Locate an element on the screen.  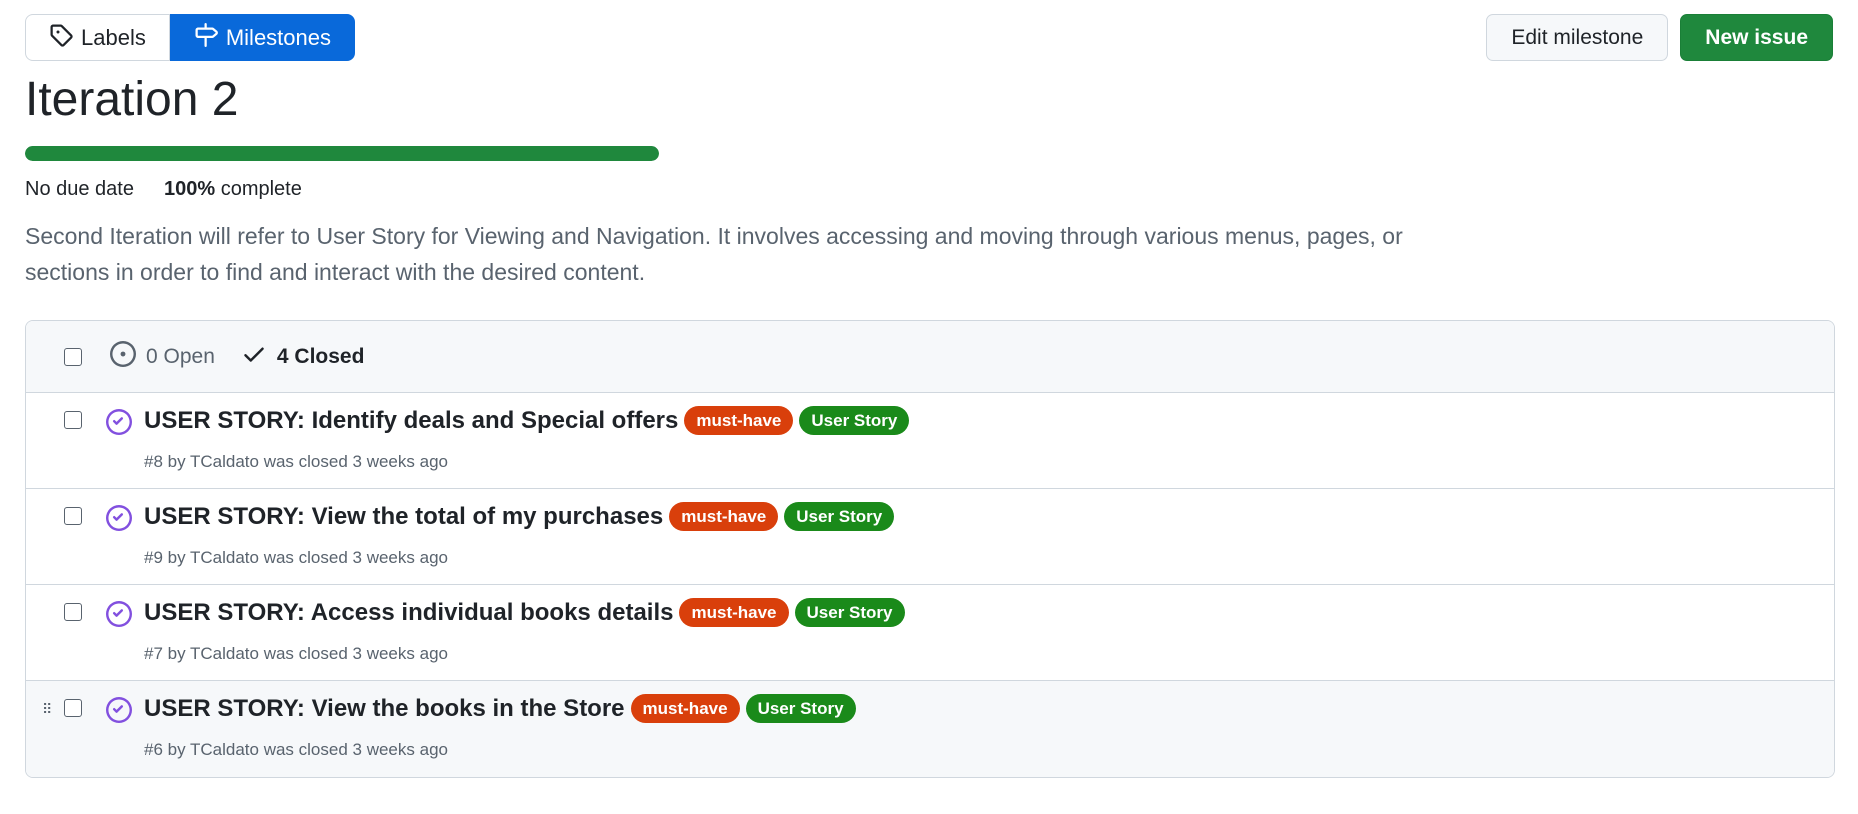
issues-list-header: 0 Open 4 Closed is located at coordinates (930, 357).